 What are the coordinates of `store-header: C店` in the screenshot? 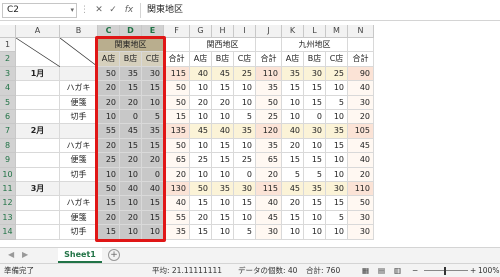 It's located at (245, 59).